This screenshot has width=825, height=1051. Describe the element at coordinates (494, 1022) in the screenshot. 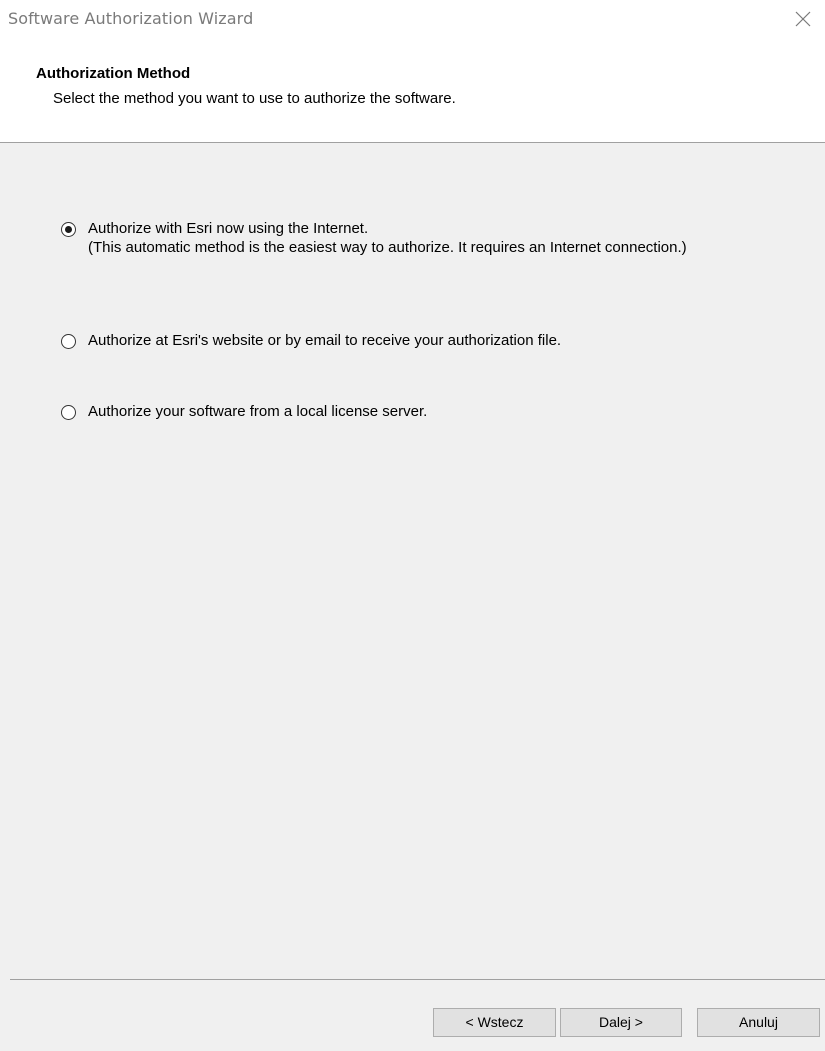

I see `back-button: < Wstecz` at that location.